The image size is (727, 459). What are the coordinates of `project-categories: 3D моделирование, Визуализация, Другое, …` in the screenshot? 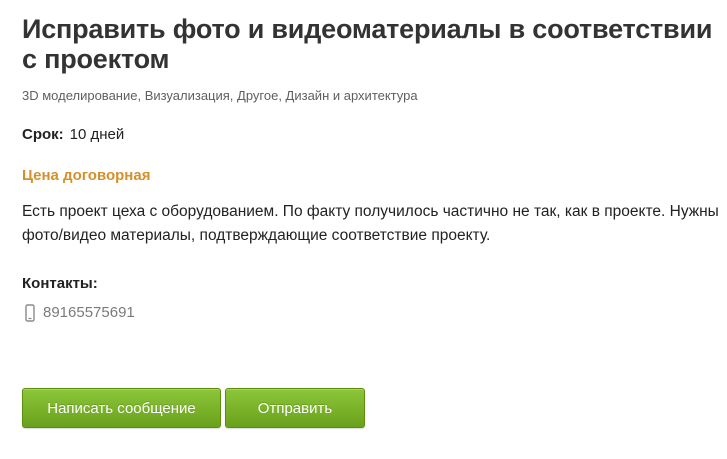 It's located at (220, 95).